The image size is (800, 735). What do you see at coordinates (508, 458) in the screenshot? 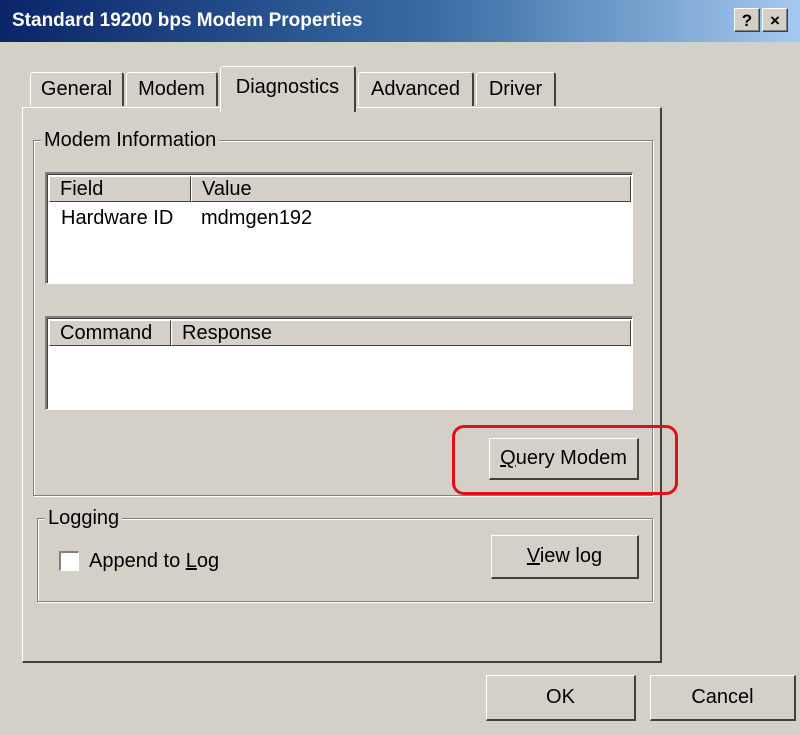
I see `mnemonic-q: Q` at bounding box center [508, 458].